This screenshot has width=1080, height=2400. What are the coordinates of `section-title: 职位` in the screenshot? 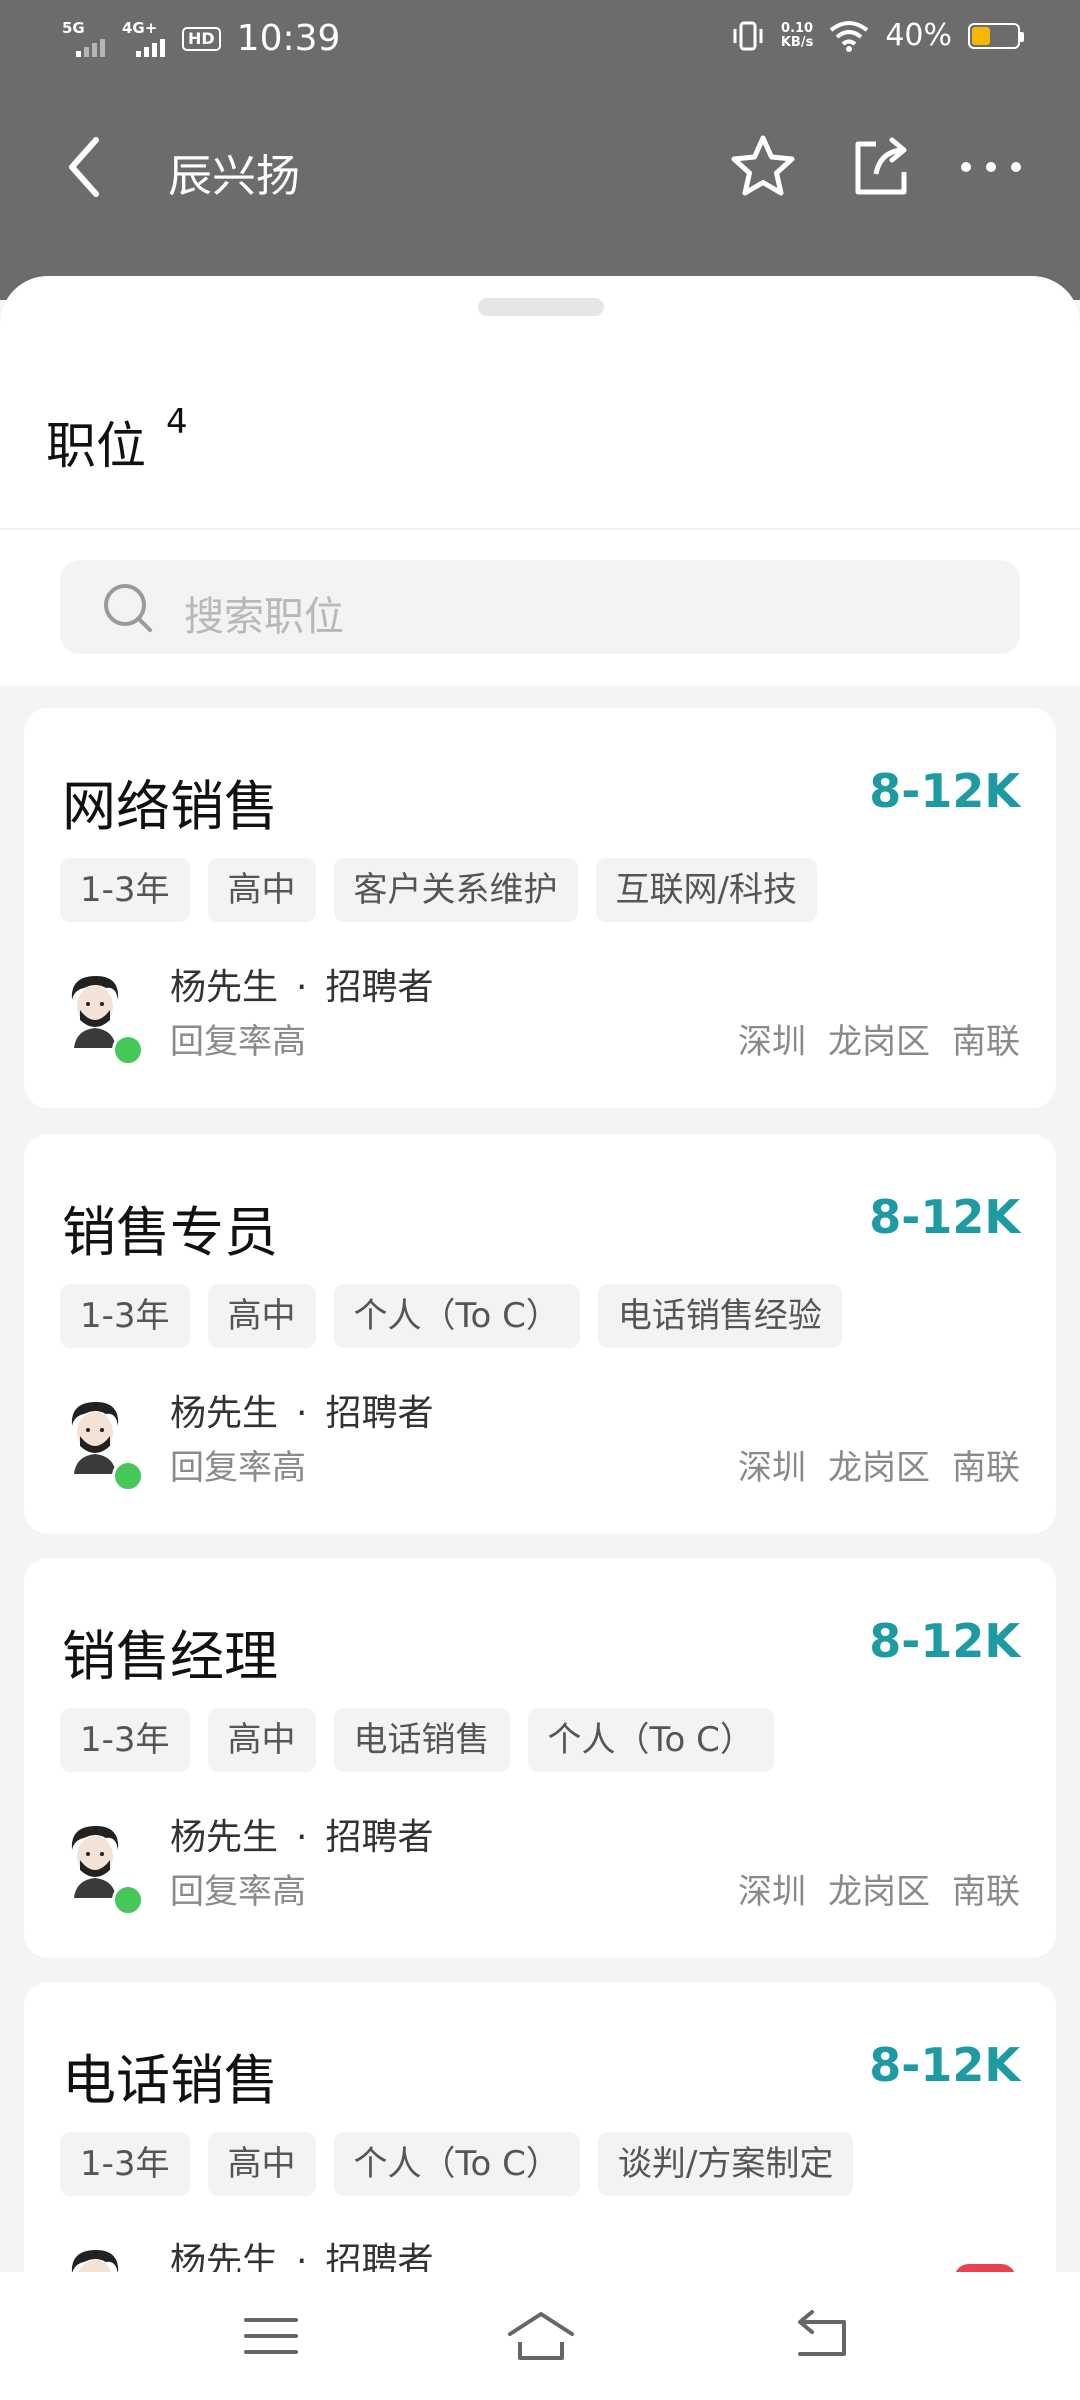 It's located at (96, 446).